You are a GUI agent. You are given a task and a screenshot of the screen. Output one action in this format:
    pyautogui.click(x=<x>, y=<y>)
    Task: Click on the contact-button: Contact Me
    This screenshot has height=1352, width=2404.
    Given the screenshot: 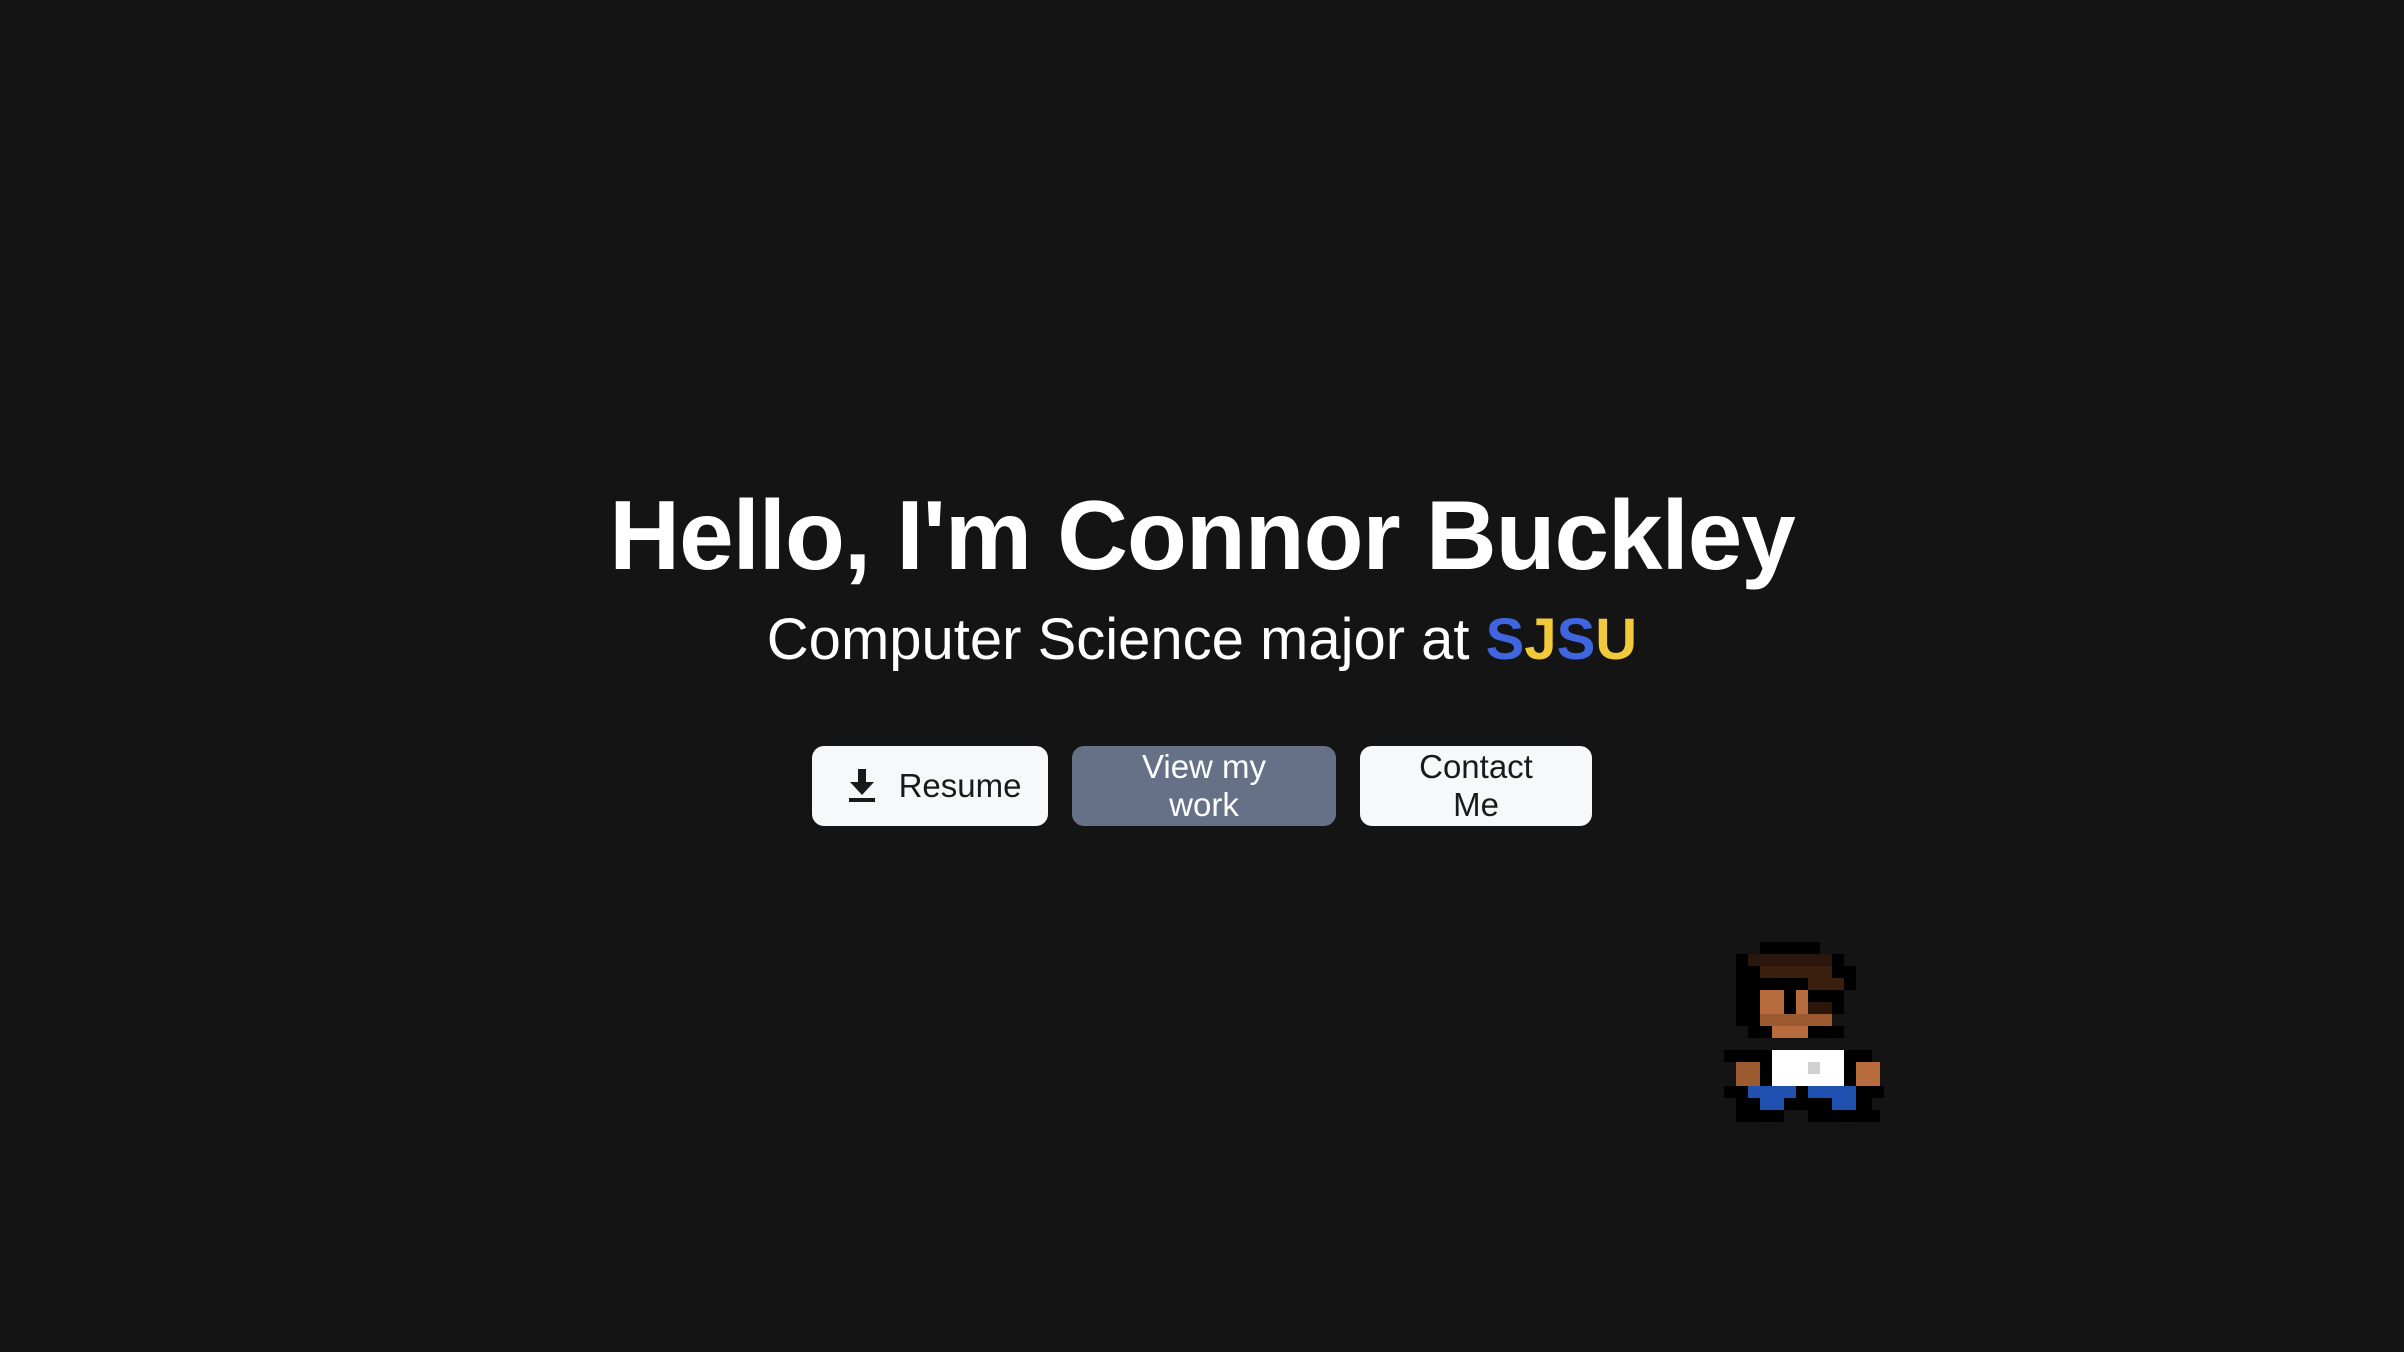 What is the action you would take?
    pyautogui.click(x=1476, y=786)
    